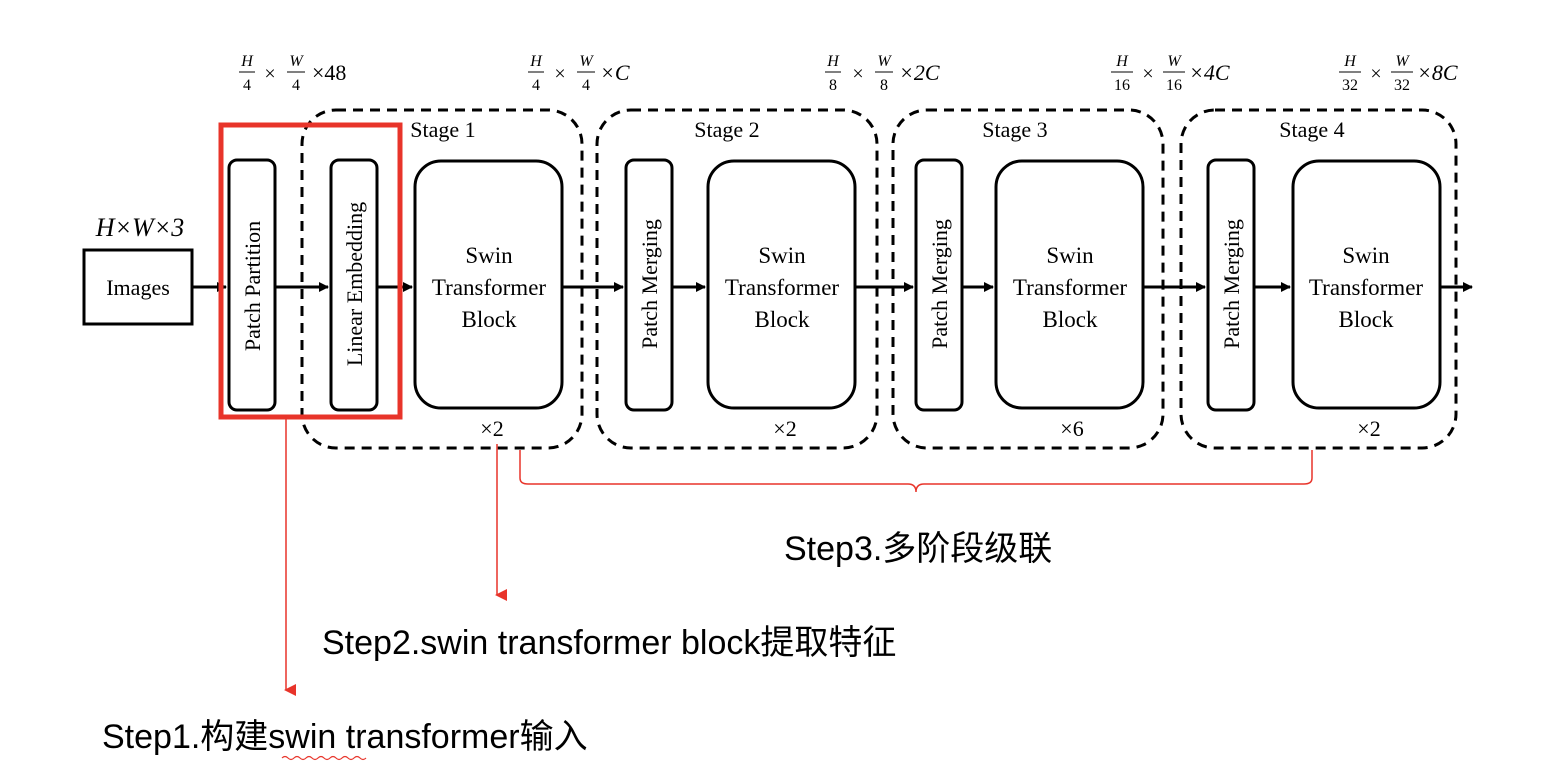 The height and width of the screenshot is (782, 1560). Describe the element at coordinates (140, 227) in the screenshot. I see `input-dim-label: H×W×3` at that location.